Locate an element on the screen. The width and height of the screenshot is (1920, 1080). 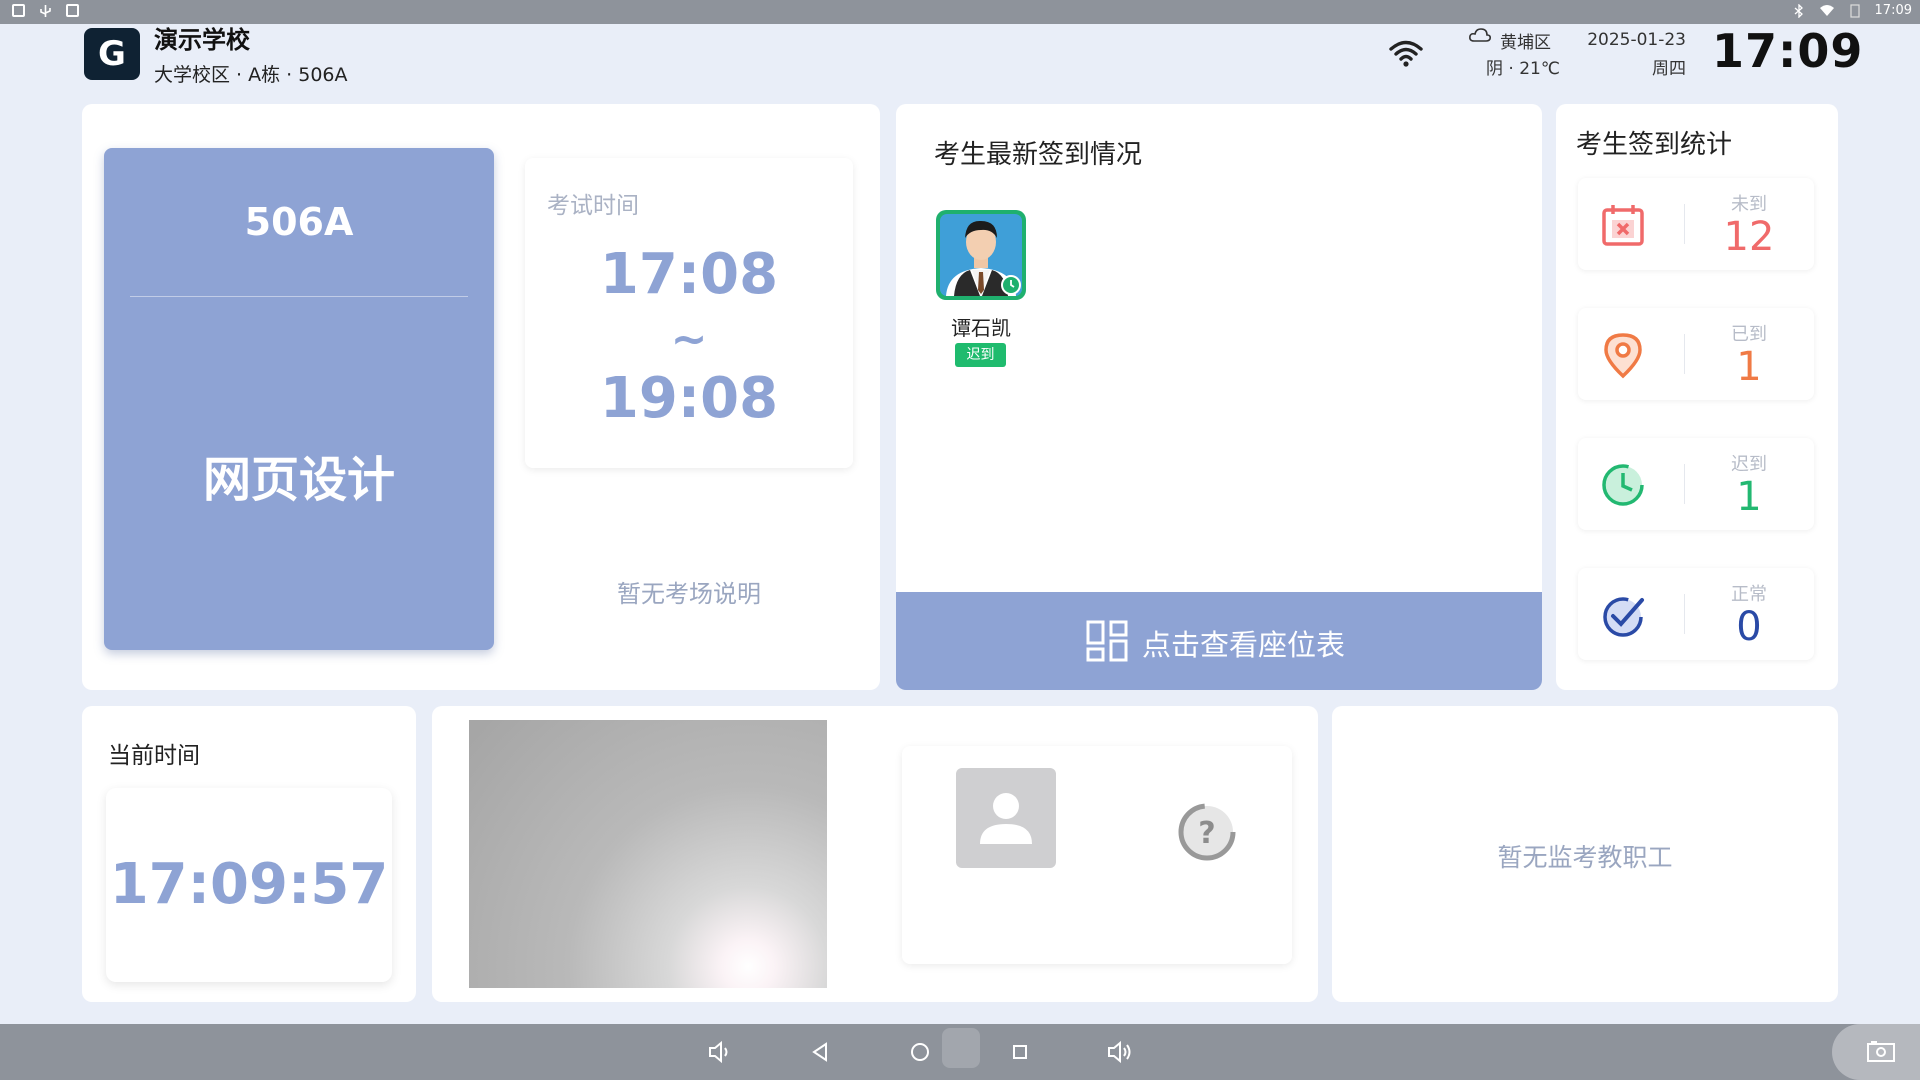
current-time-label: 当前时间 is located at coordinates (154, 756).